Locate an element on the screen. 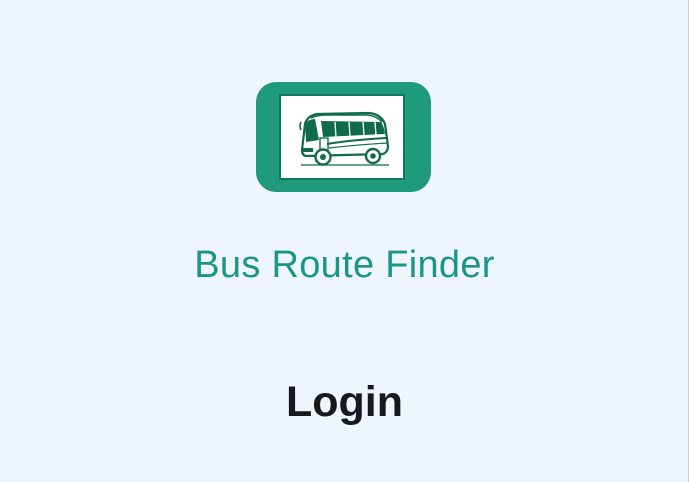  app-logo is located at coordinates (343, 137).